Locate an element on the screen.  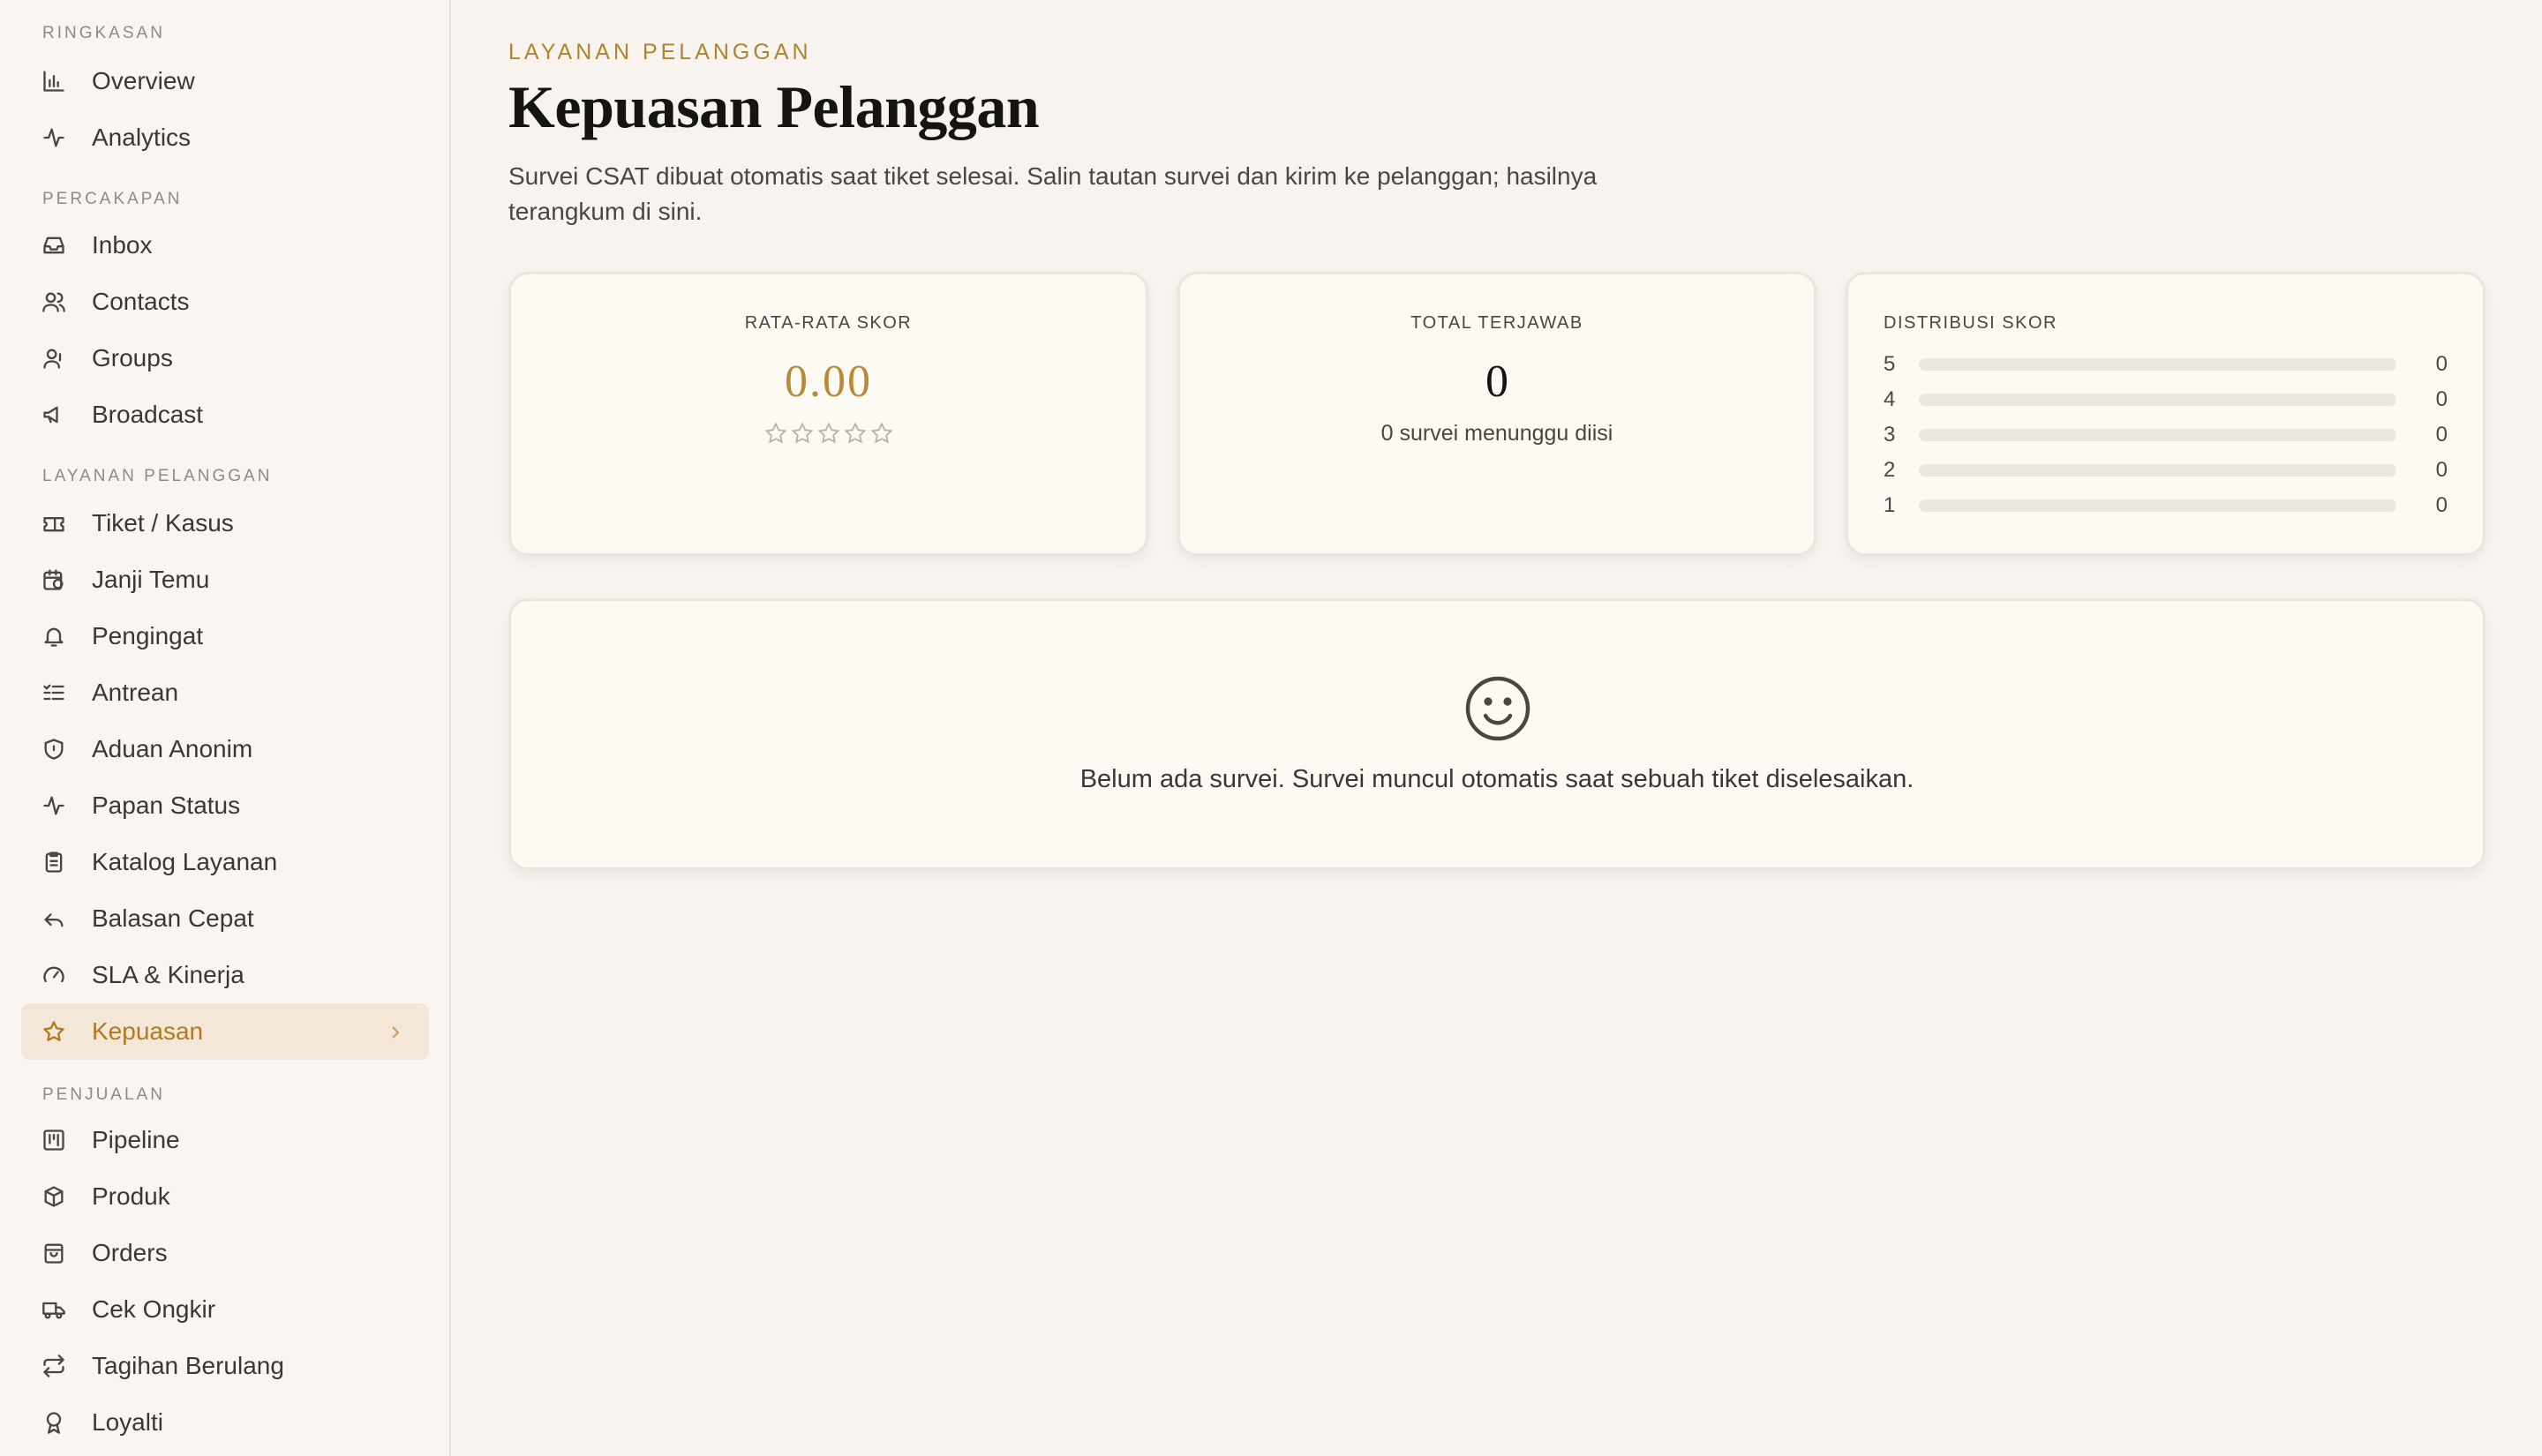
sidebar-item-label: Balasan Cepat is located at coordinates (173, 918).